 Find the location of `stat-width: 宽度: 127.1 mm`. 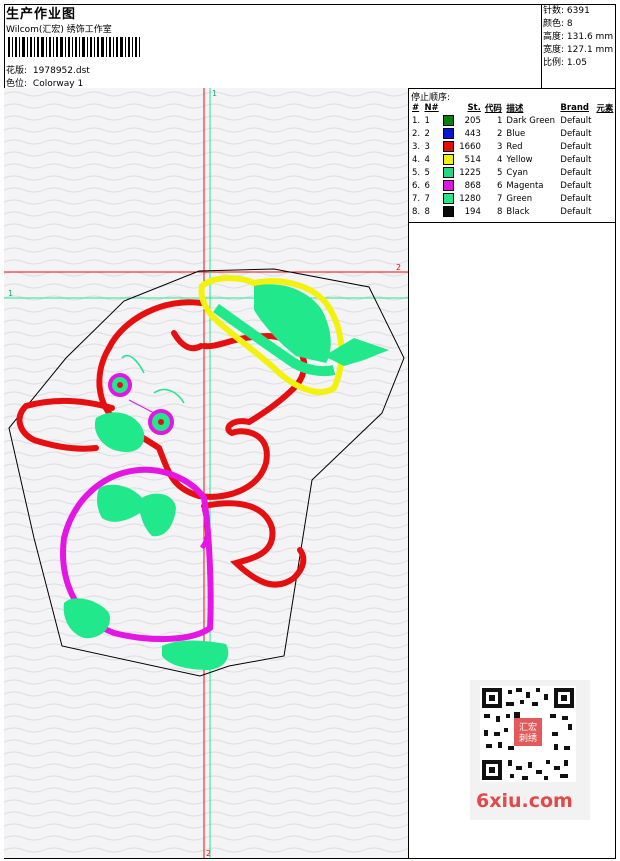

stat-width: 宽度: 127.1 mm is located at coordinates (578, 50).